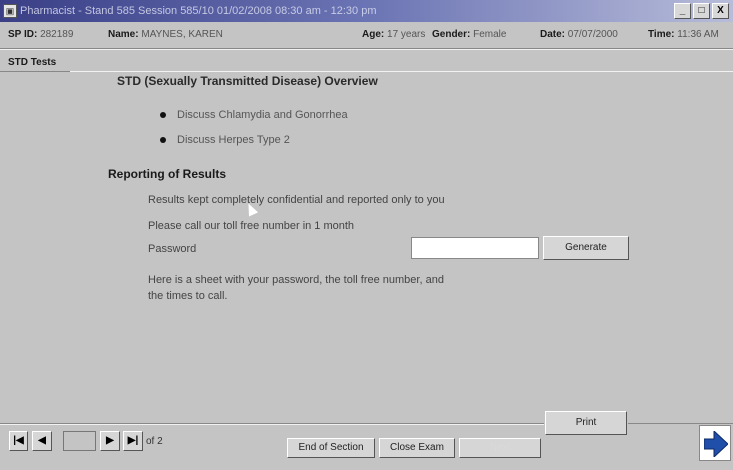 This screenshot has width=733, height=470. I want to click on last-page-button: ▶|, so click(133, 441).